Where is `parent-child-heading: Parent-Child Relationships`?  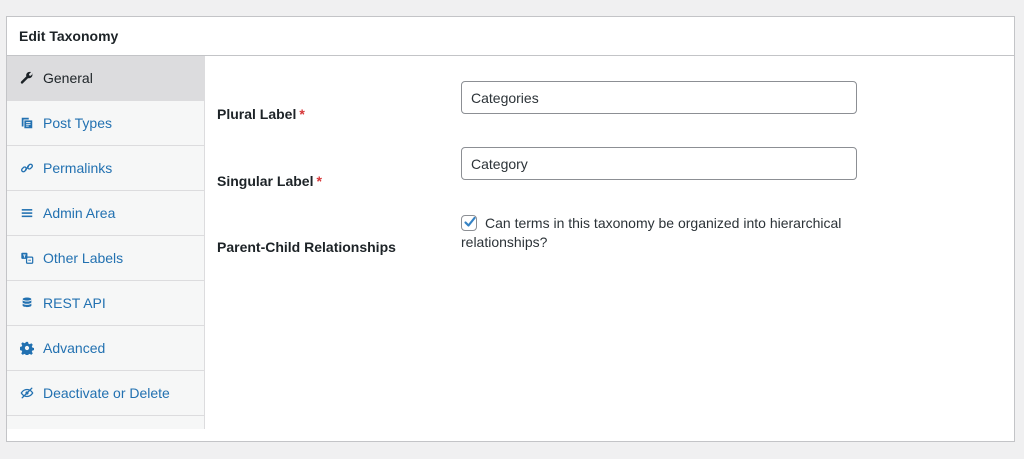
parent-child-heading: Parent-Child Relationships is located at coordinates (306, 247).